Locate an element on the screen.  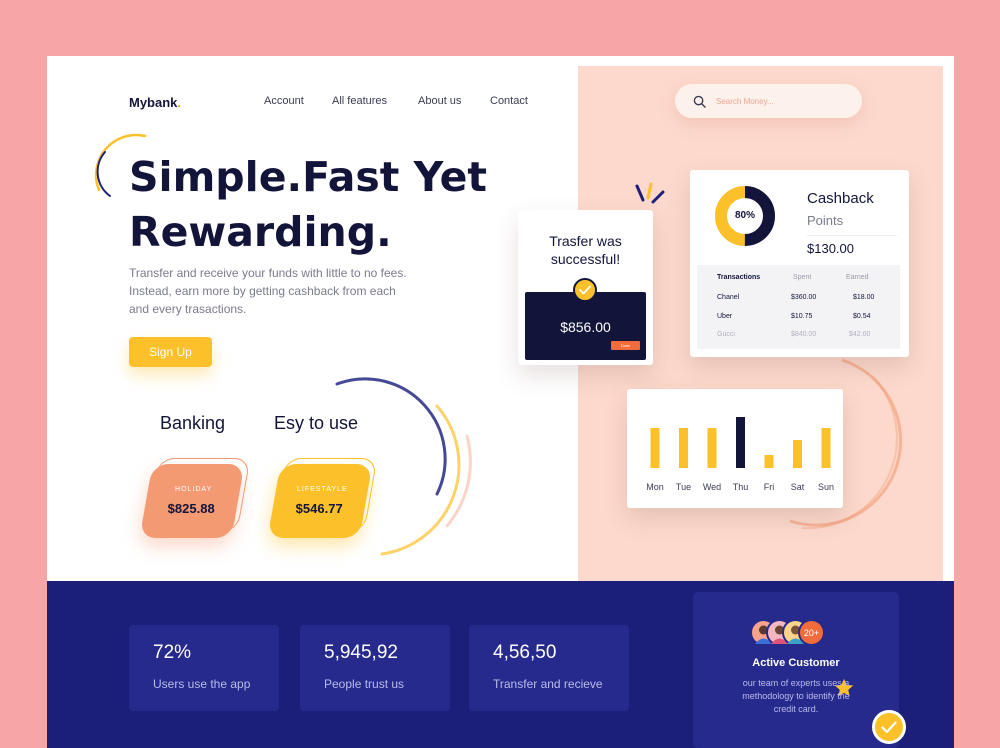
header-spent: Spent is located at coordinates (802, 277).